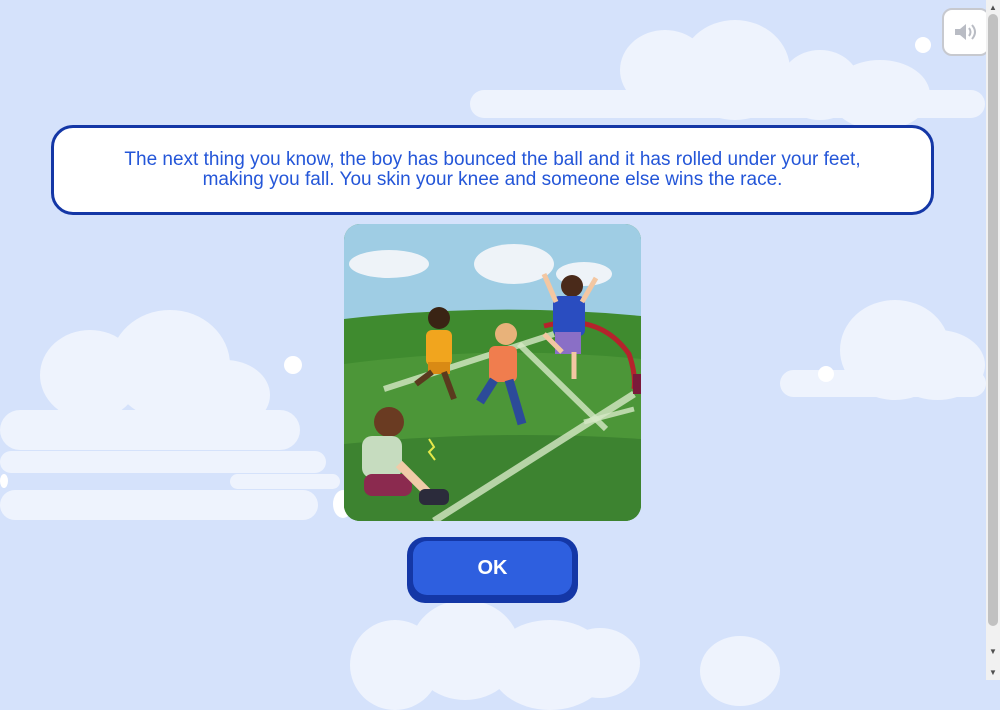  I want to click on sound-button, so click(966, 32).